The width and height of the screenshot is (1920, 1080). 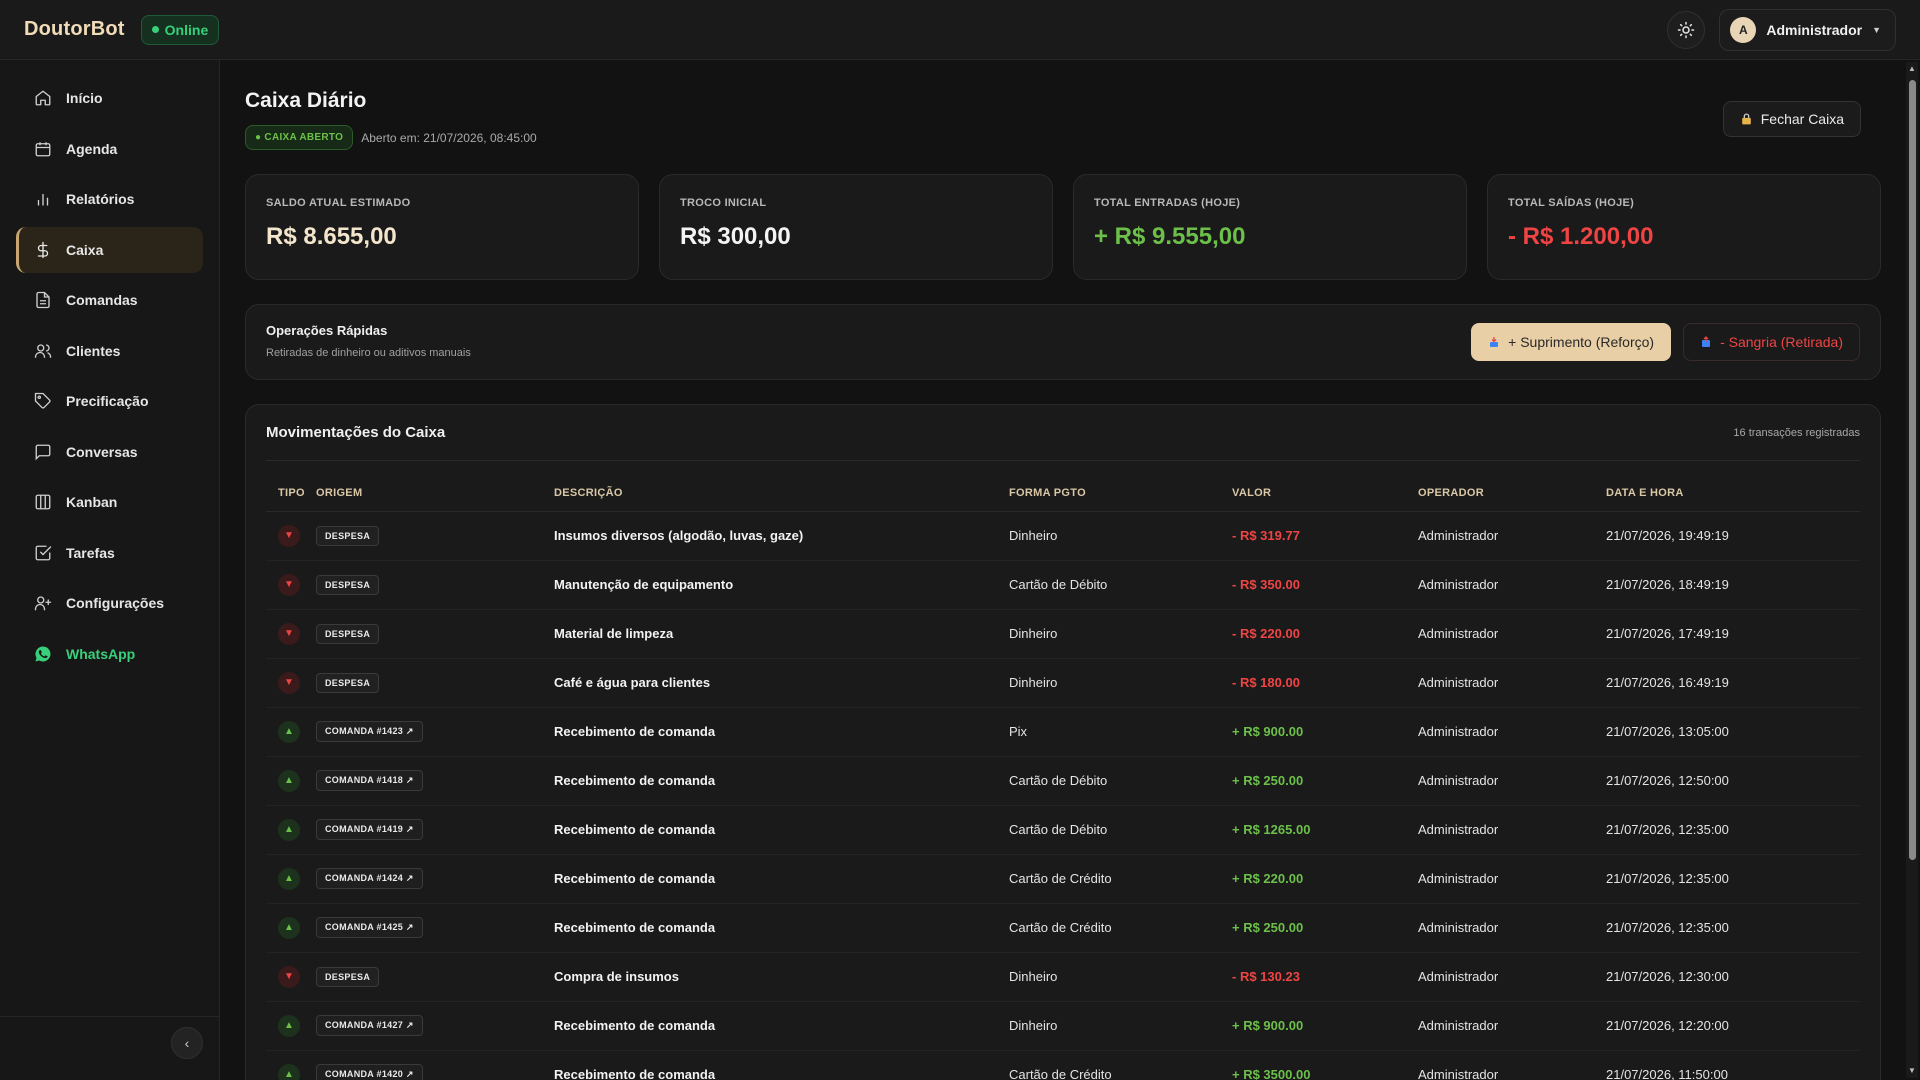 What do you see at coordinates (291, 683) in the screenshot?
I see `type-cell: ▼` at bounding box center [291, 683].